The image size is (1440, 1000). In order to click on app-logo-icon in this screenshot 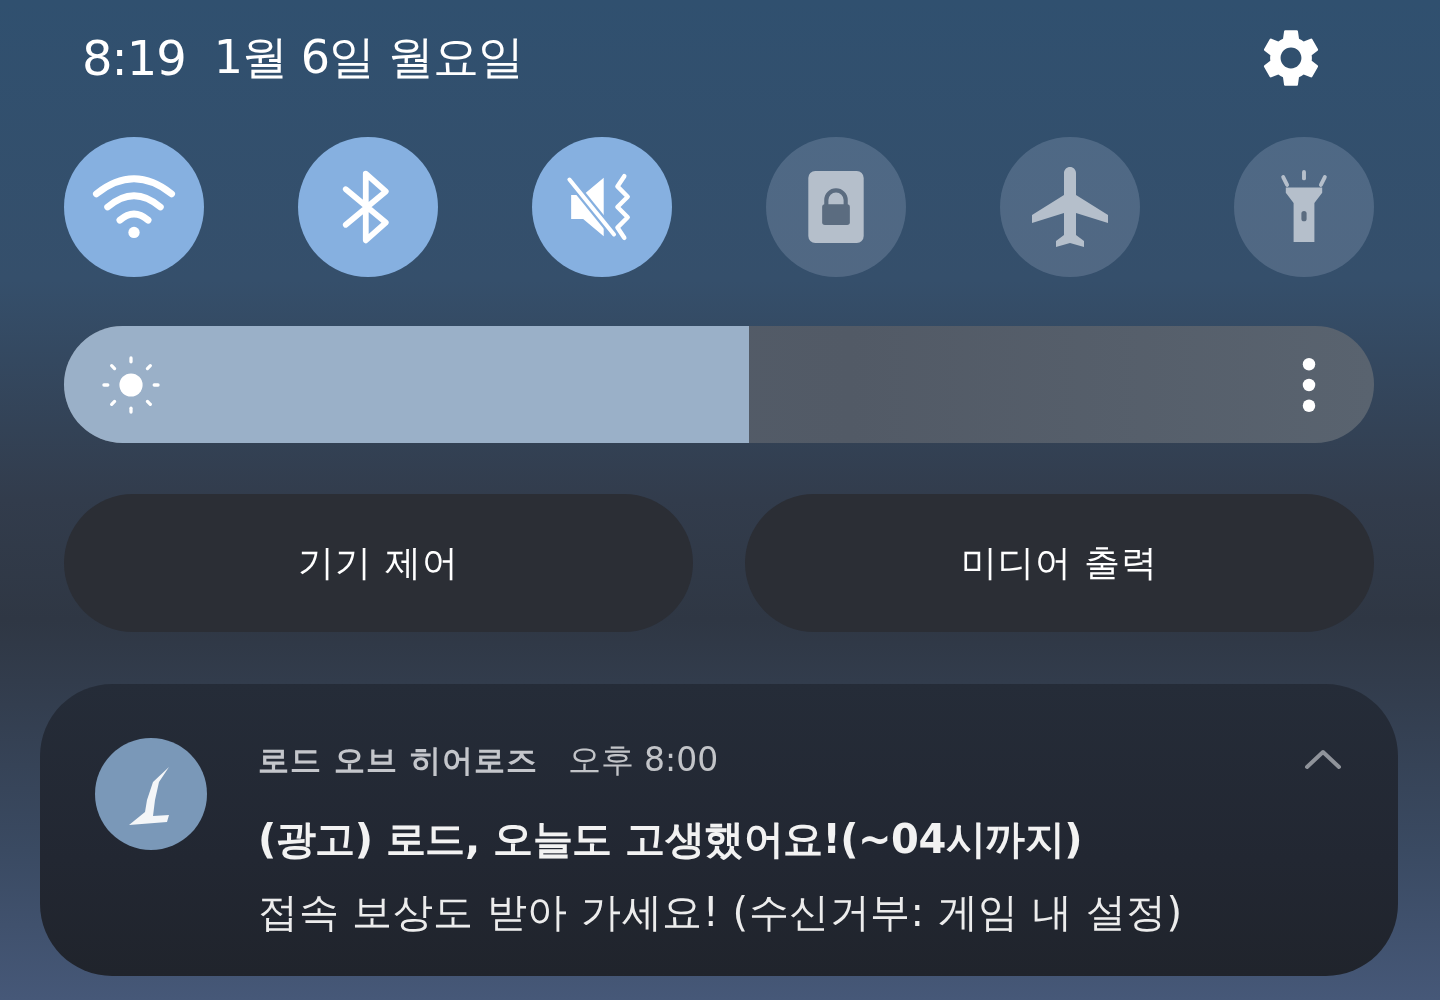, I will do `click(151, 794)`.